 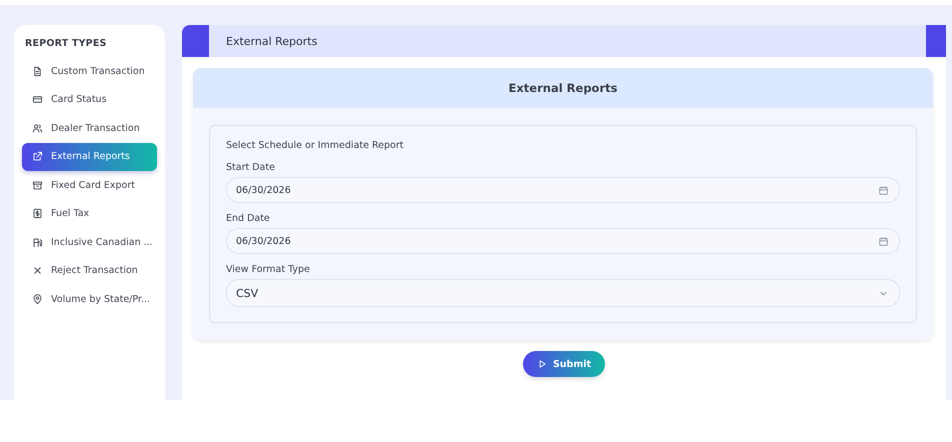 I want to click on sidebar-item: Custom Transaction, so click(x=89, y=71).